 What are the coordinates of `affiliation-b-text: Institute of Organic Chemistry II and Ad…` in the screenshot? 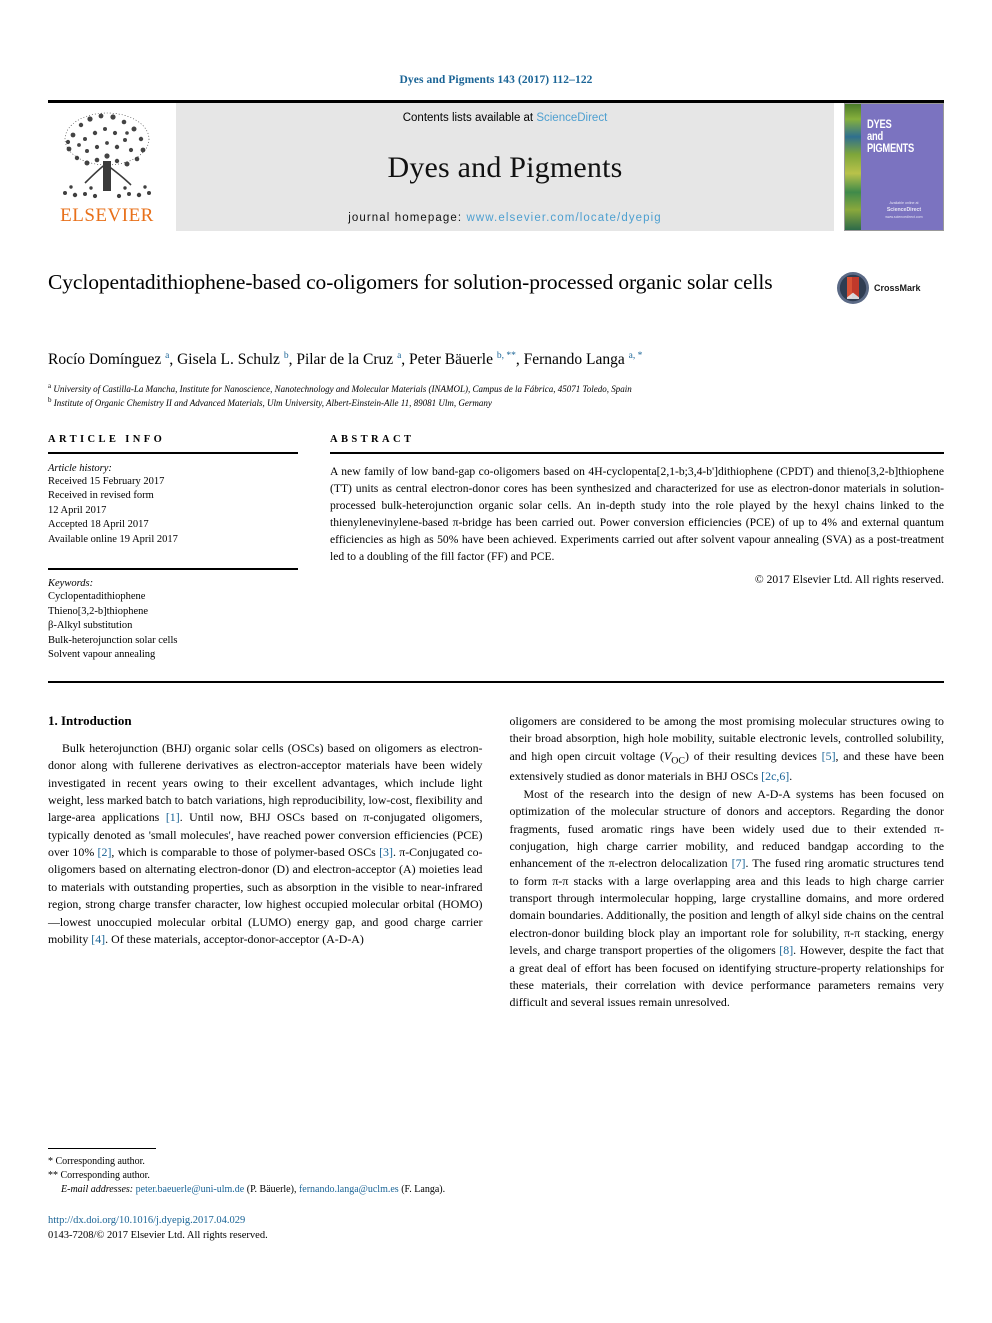 It's located at (272, 403).